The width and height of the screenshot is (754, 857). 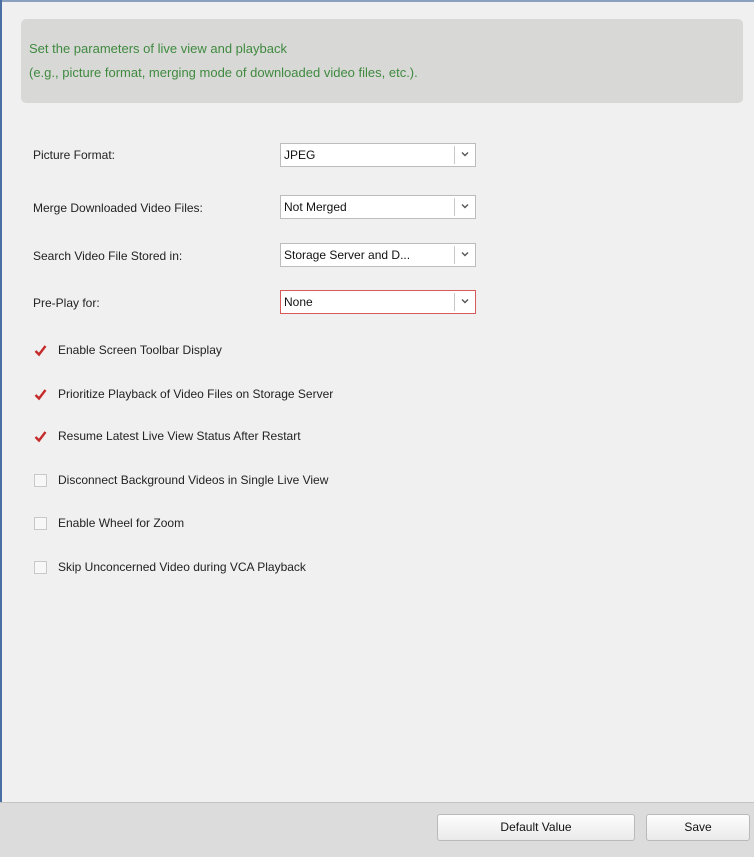 I want to click on picture-format-select: JPEG, so click(x=378, y=155).